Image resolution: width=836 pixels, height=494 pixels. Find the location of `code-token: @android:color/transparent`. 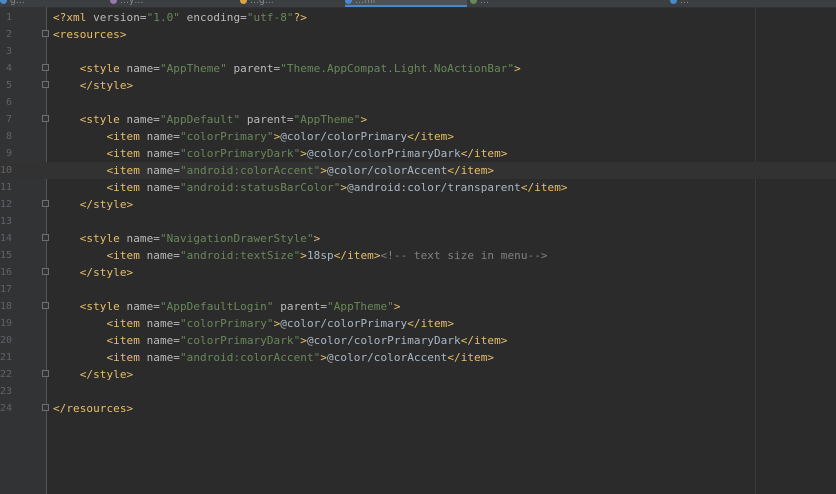

code-token: @android:color/transparent is located at coordinates (434, 187).